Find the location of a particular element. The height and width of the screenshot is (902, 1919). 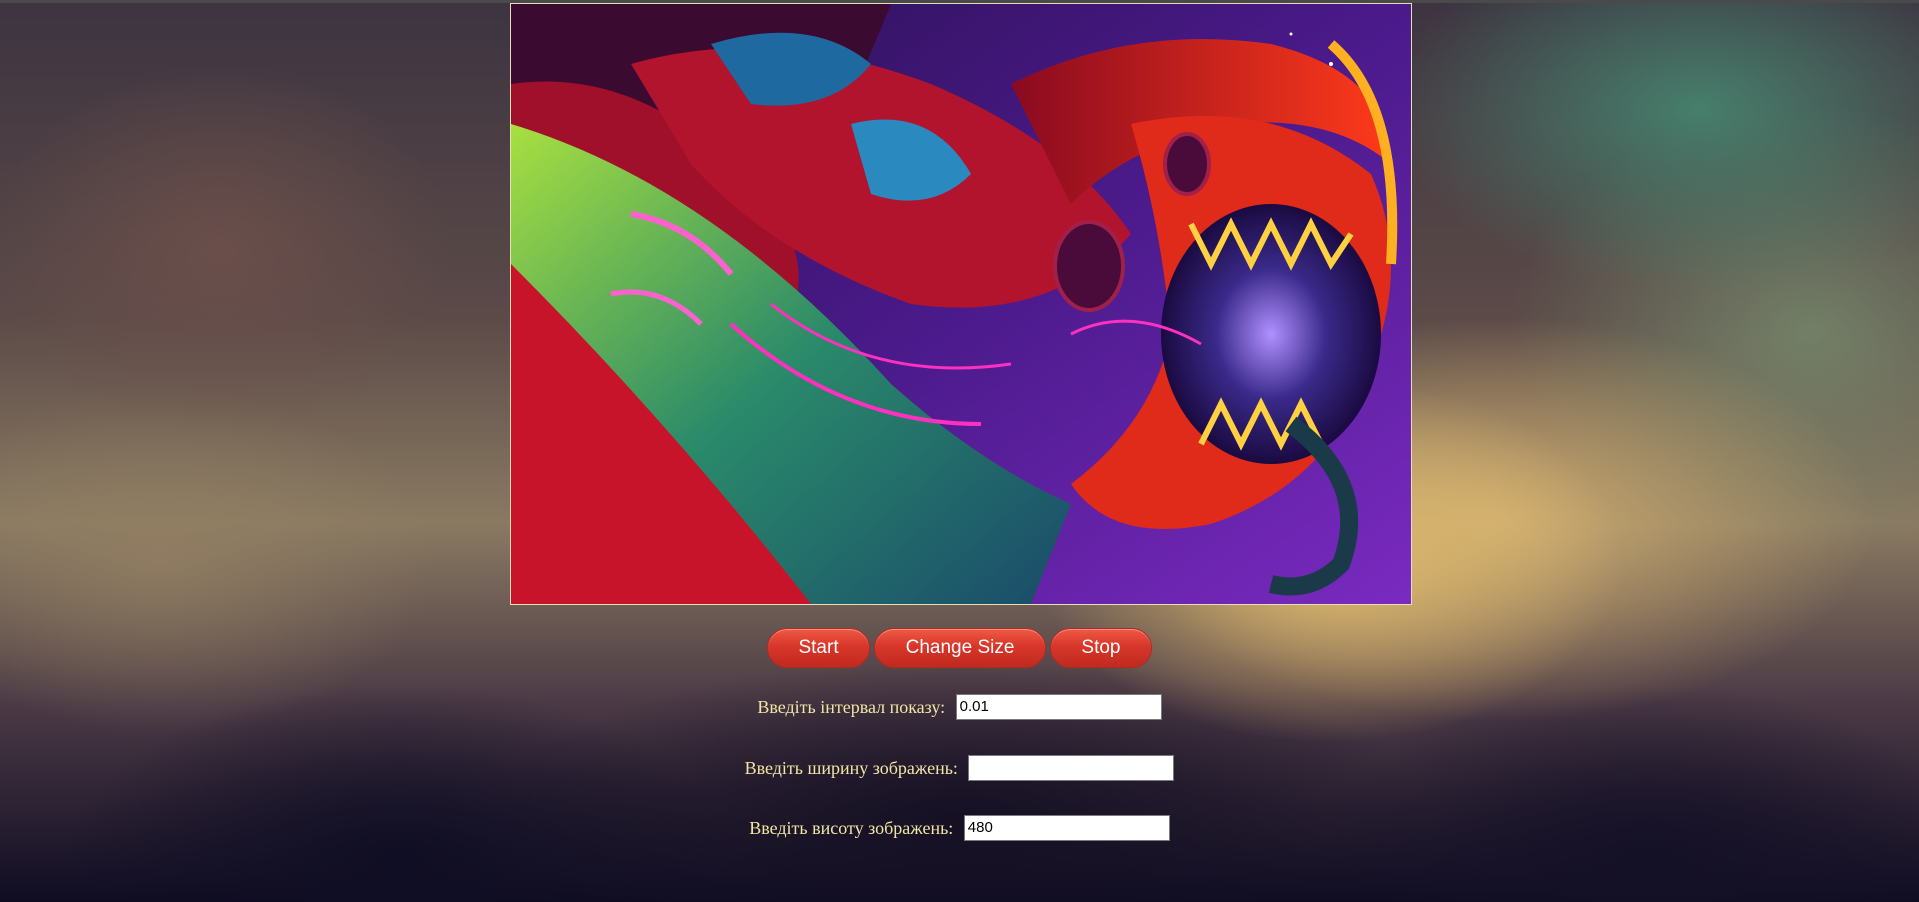

height-row: Введіть висоту зображень: is located at coordinates (959, 827).